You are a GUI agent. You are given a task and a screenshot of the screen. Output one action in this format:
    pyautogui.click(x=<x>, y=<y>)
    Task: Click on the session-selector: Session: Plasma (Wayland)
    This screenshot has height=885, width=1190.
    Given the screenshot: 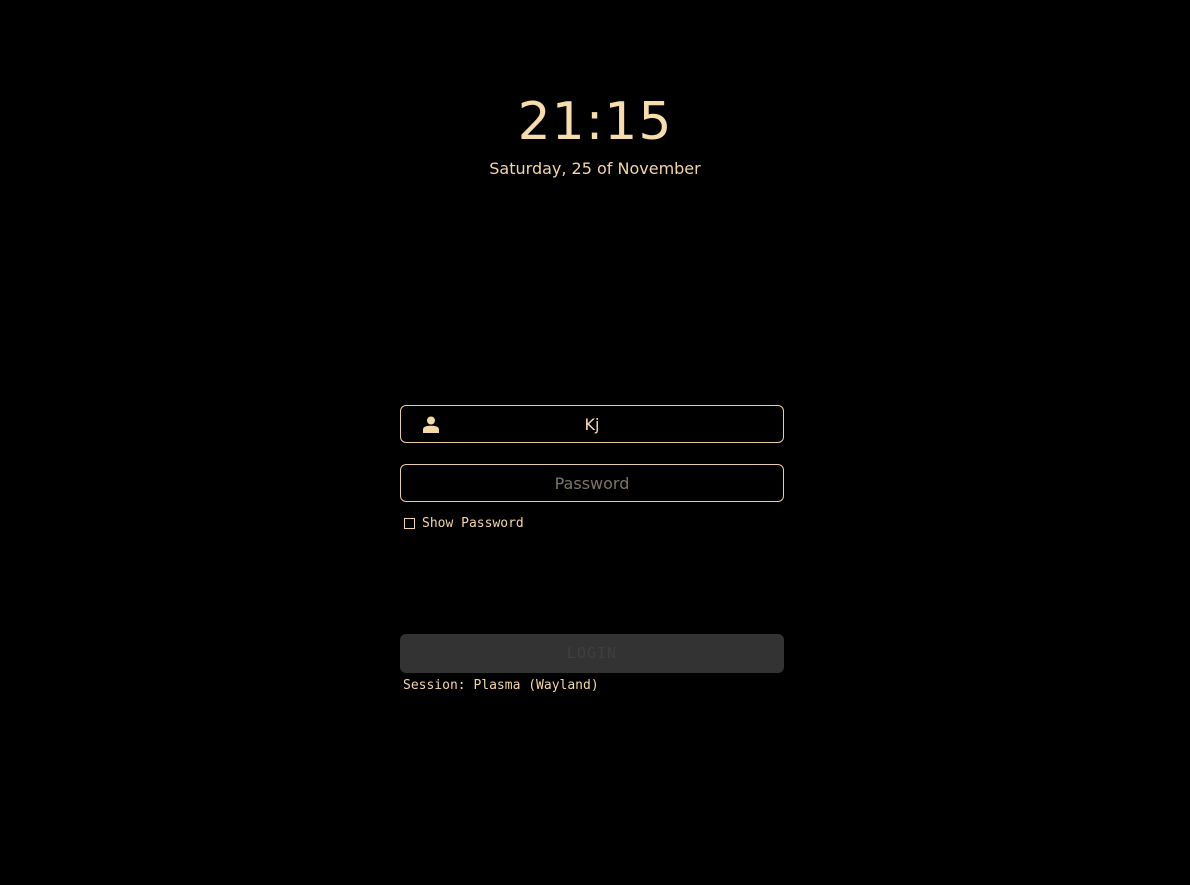 What is the action you would take?
    pyautogui.click(x=501, y=685)
    